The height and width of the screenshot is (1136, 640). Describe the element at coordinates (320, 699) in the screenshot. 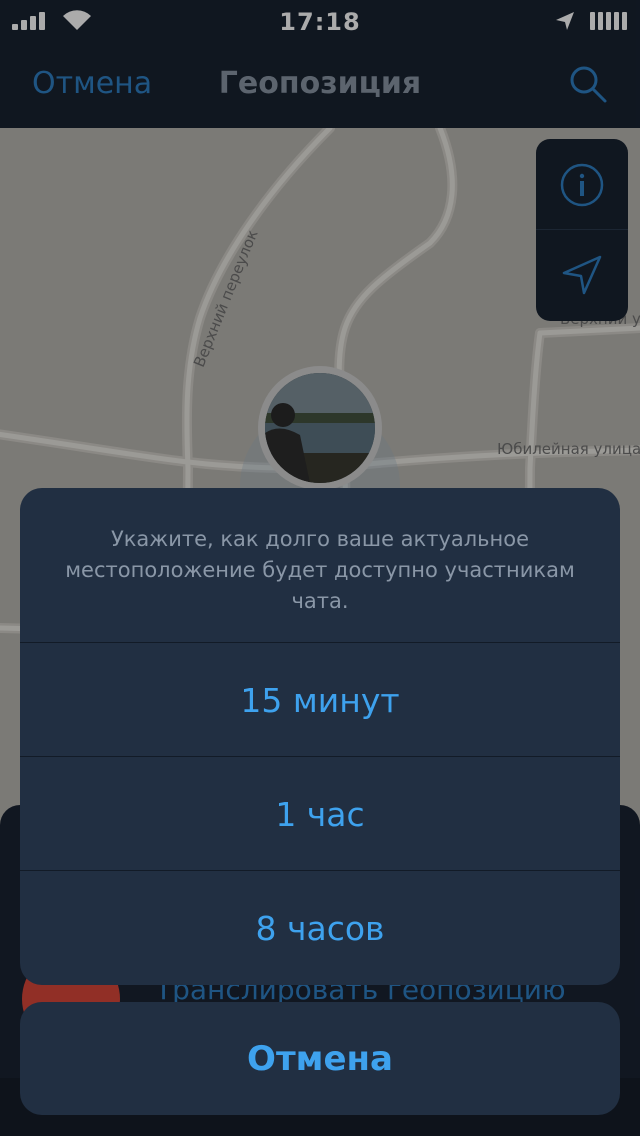

I see `option-15-minutes: 15 минут` at that location.